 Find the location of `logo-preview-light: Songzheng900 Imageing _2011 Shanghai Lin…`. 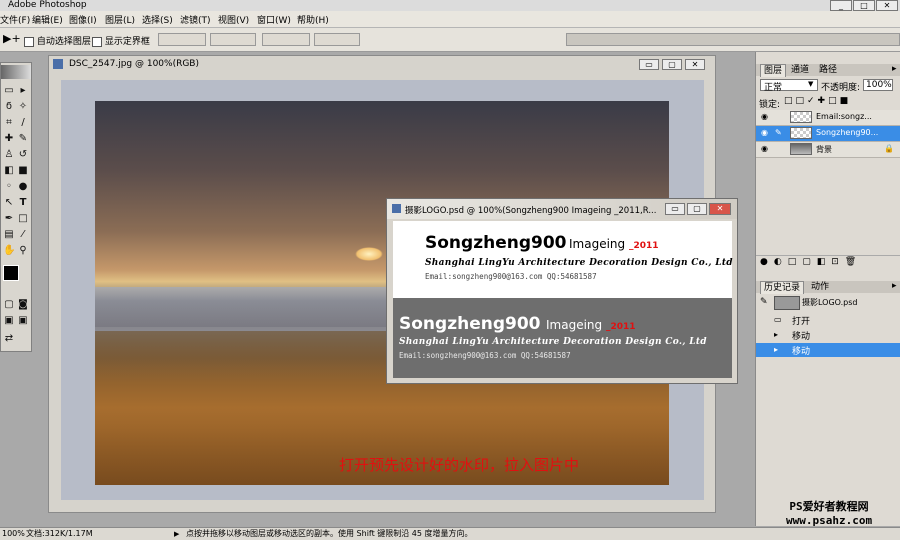

logo-preview-light: Songzheng900 Imageing _2011 Shanghai Lin… is located at coordinates (563, 259).